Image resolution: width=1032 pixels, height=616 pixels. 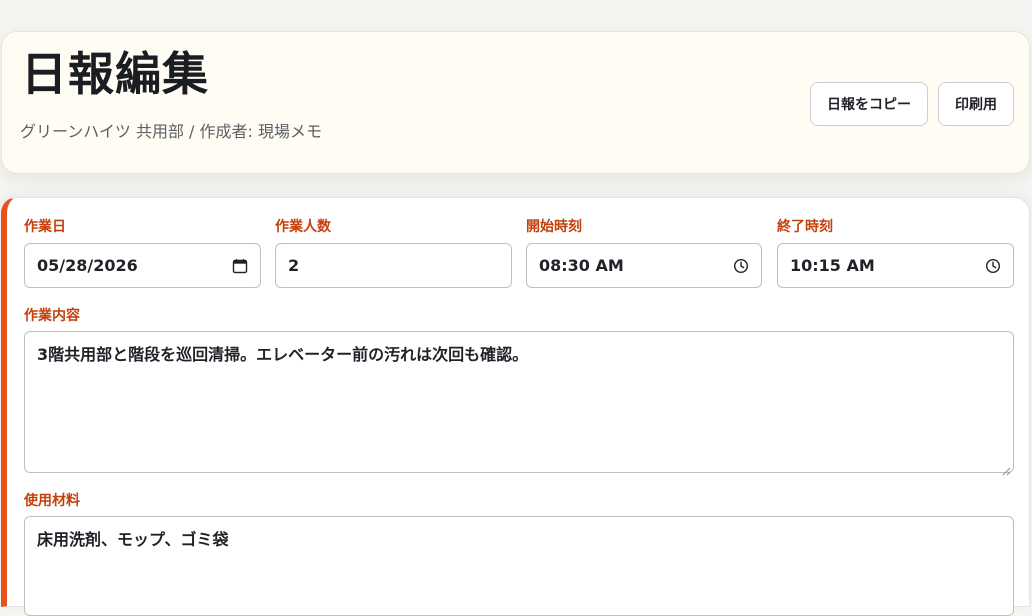 What do you see at coordinates (133, 539) in the screenshot?
I see `materials-value: 床用洗剤、モップ、ゴミ袋` at bounding box center [133, 539].